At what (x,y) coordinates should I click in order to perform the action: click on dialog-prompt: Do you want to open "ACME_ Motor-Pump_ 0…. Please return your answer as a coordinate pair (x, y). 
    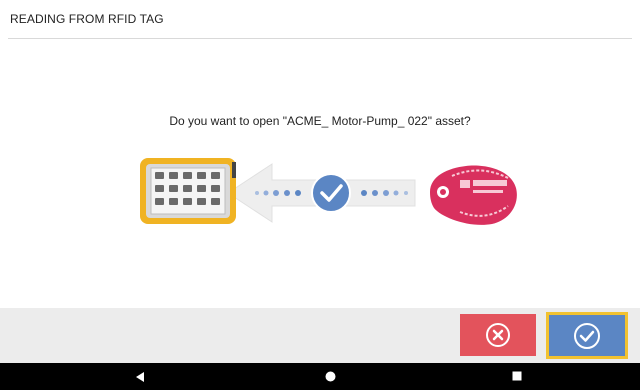
    Looking at the image, I should click on (320, 121).